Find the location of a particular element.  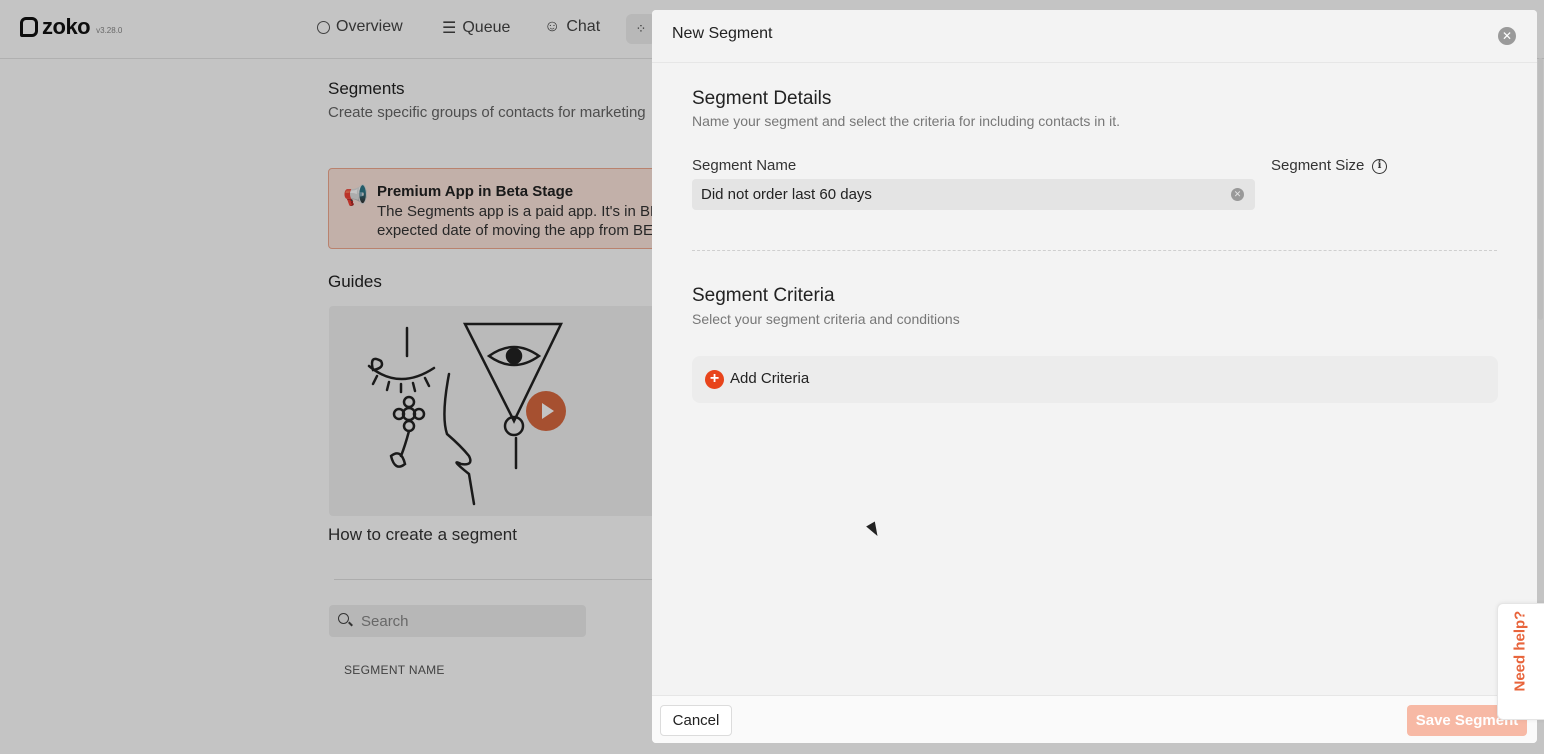

close-icon: ✕ is located at coordinates (1507, 36).